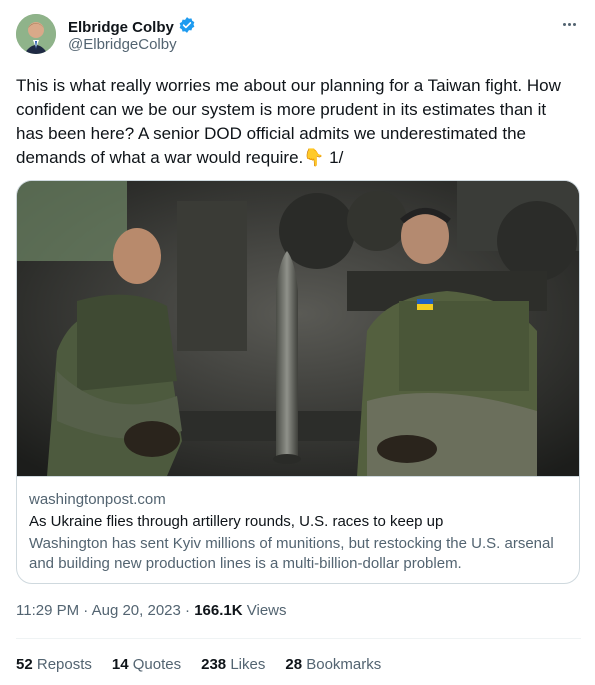  What do you see at coordinates (24, 664) in the screenshot?
I see `reposts-count: 52` at bounding box center [24, 664].